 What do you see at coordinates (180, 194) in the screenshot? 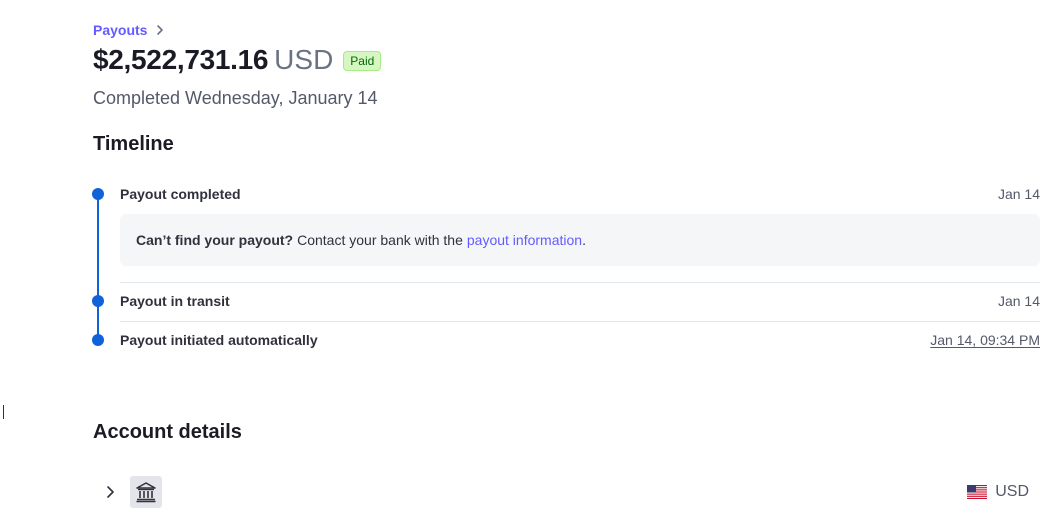
I see `timeline-event-label: Payout completed` at bounding box center [180, 194].